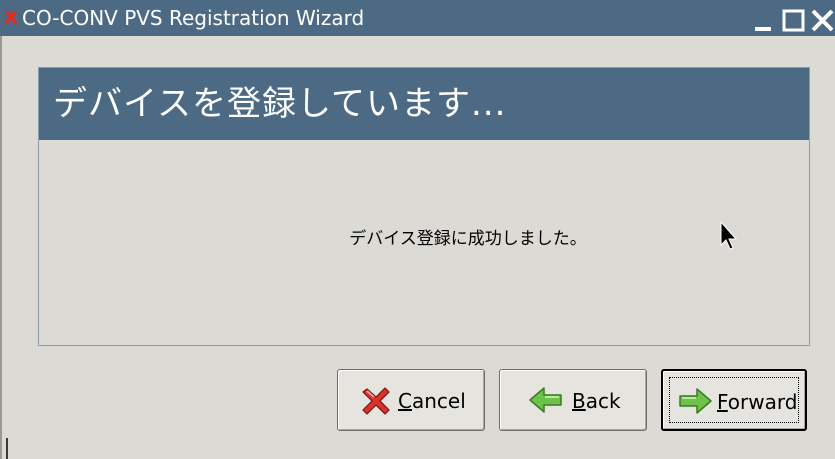 This screenshot has width=835, height=459. What do you see at coordinates (417, 18) in the screenshot?
I see `title-bar: x CO-CONV PVS Registration Wizard` at bounding box center [417, 18].